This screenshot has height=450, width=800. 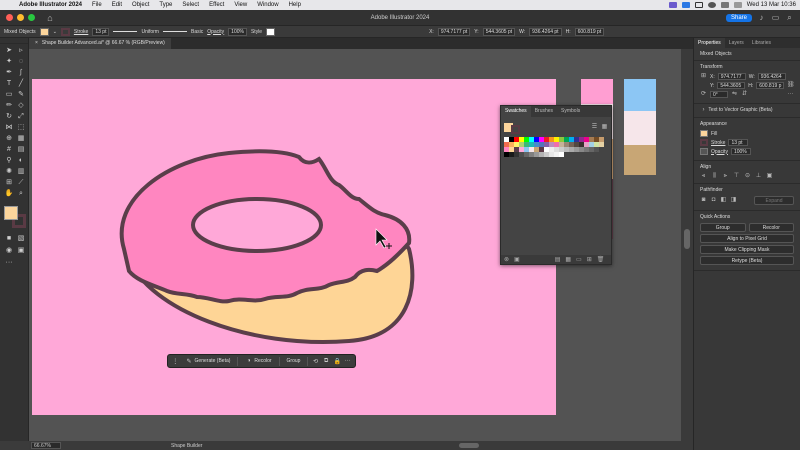 I want to click on menu-effect: Effect, so click(x=216, y=5).